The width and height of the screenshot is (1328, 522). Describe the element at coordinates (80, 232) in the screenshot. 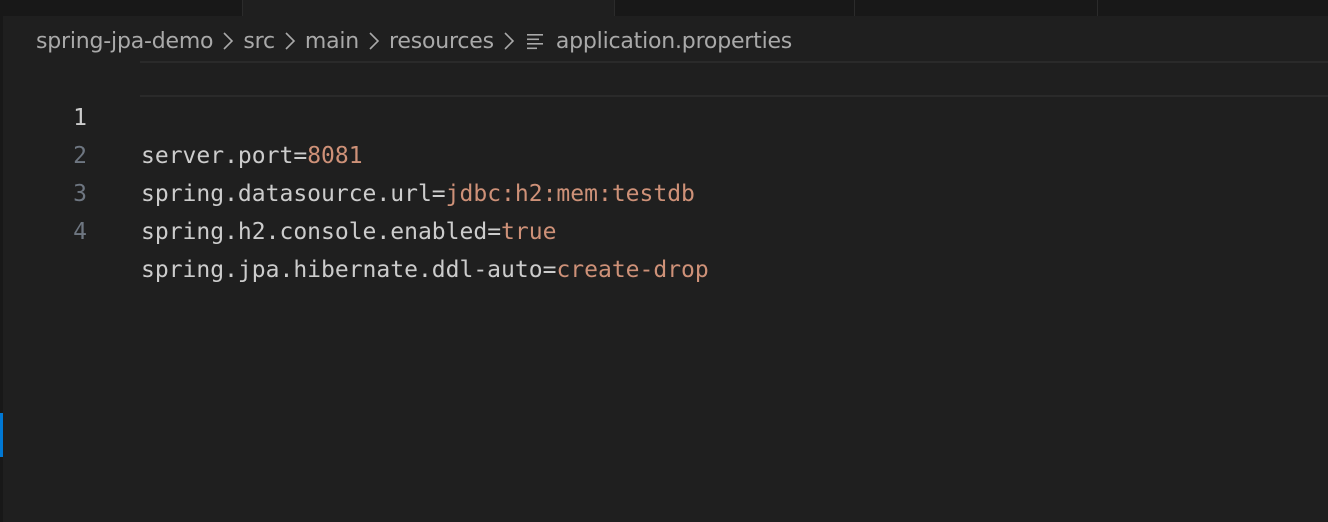

I see `line-number: 4` at that location.